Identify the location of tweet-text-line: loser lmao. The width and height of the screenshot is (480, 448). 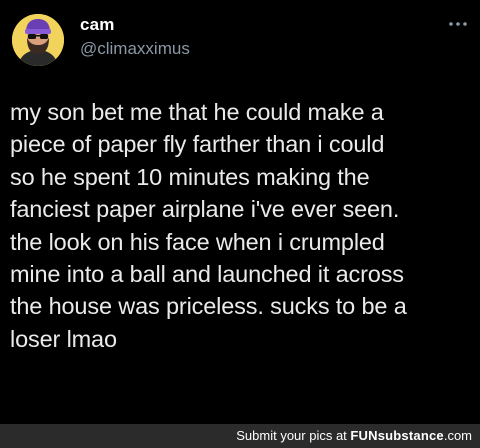
(63, 338).